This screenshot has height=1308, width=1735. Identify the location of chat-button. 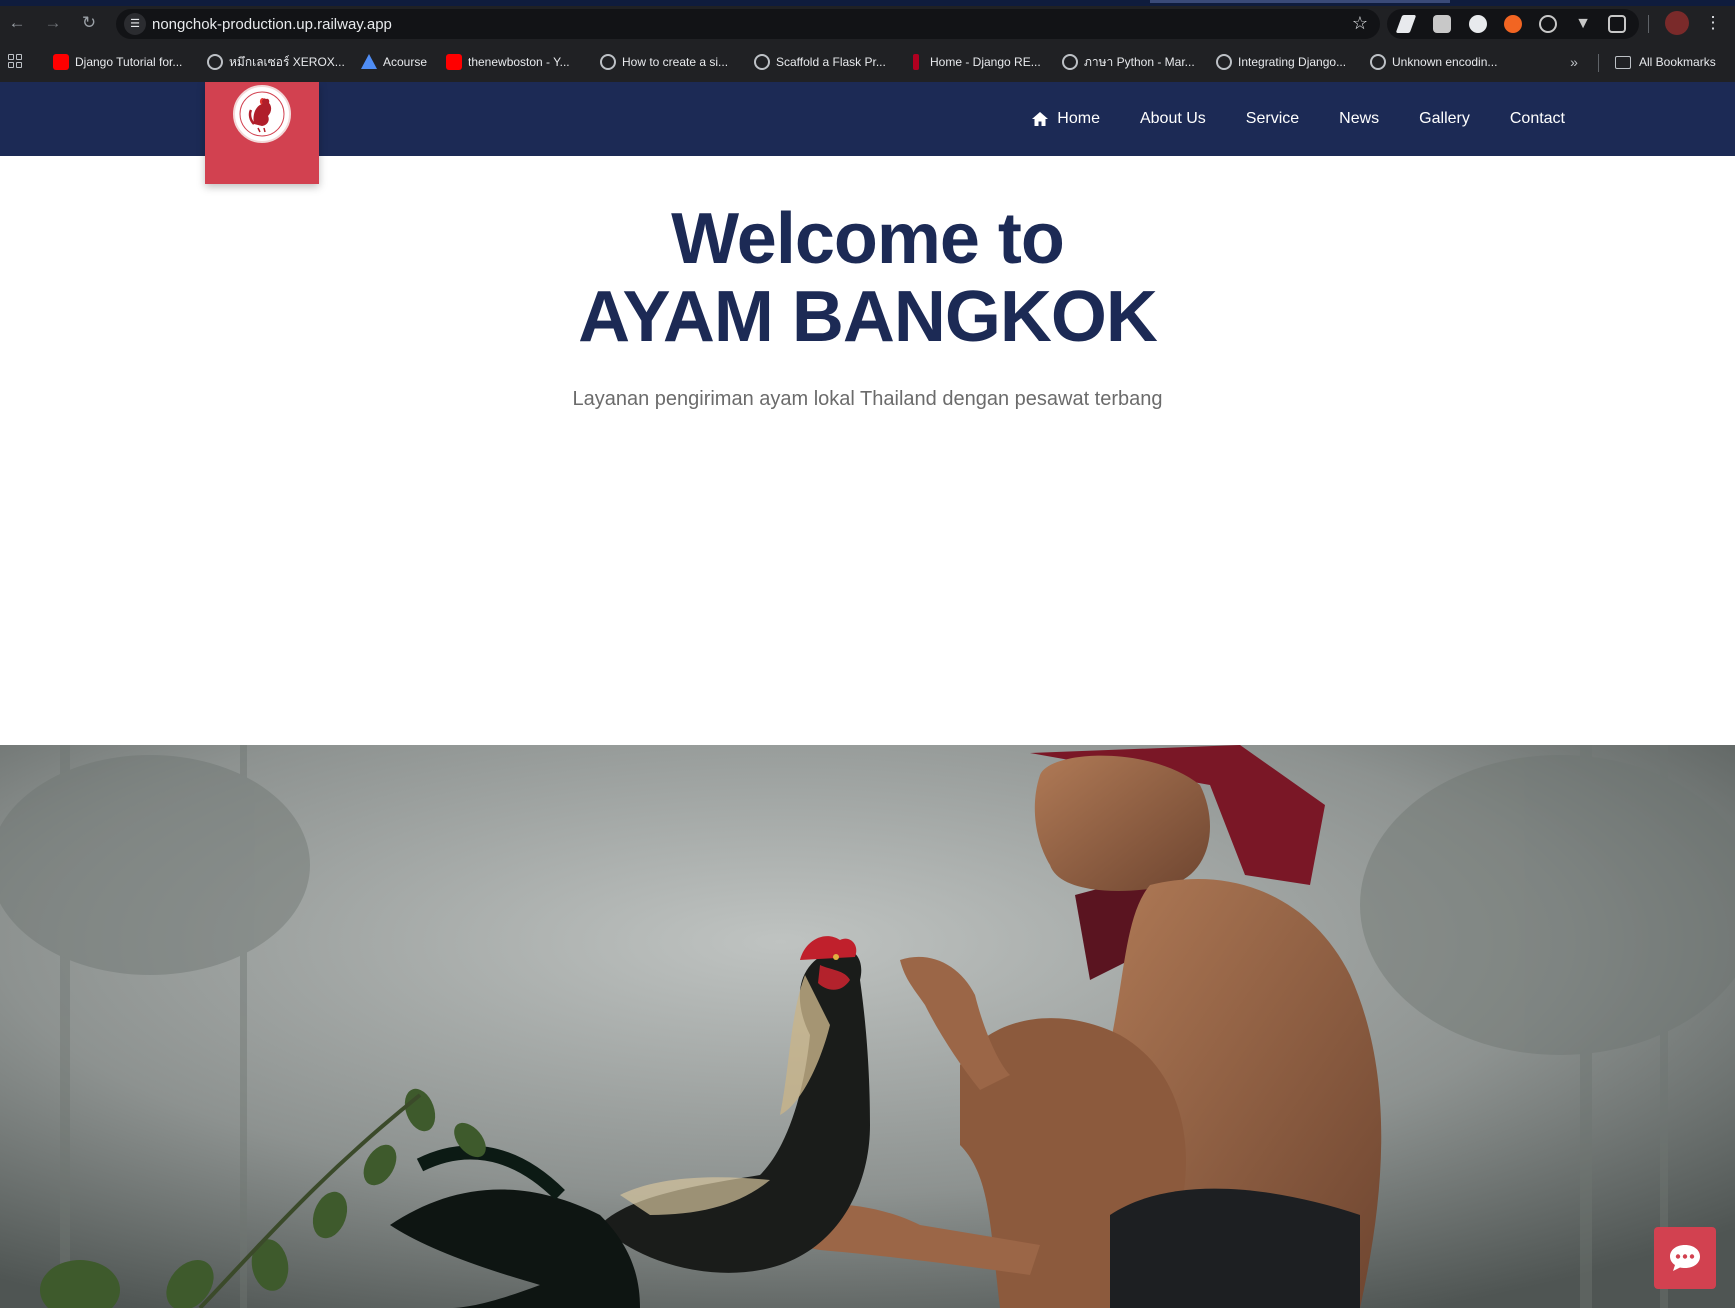
(1685, 1258).